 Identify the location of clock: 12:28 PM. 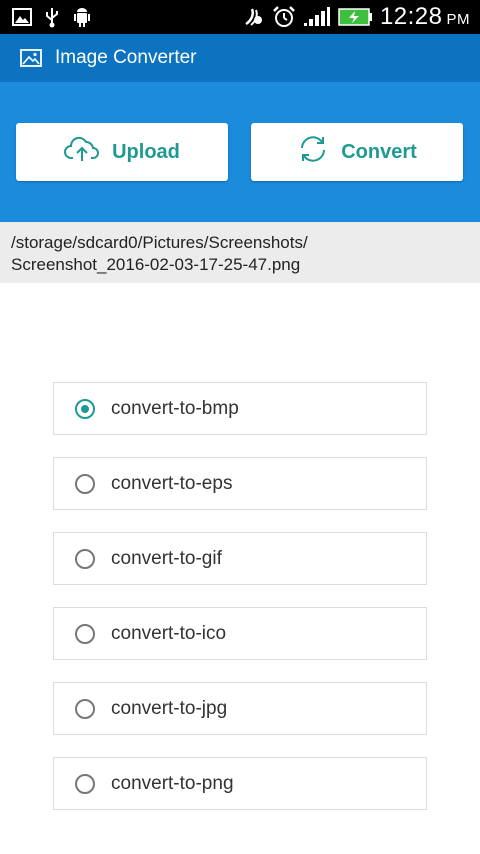
(424, 16).